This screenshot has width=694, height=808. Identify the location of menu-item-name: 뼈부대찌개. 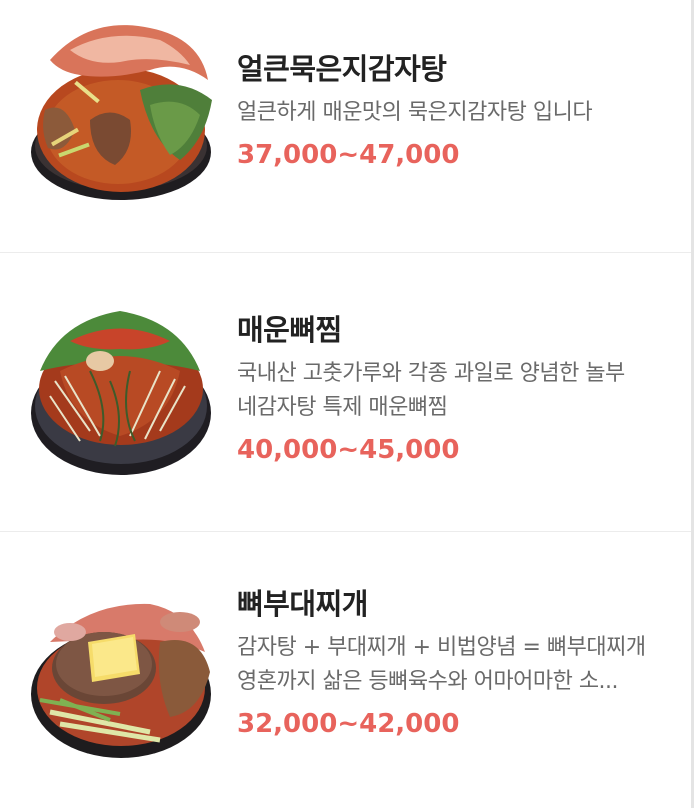
(302, 604).